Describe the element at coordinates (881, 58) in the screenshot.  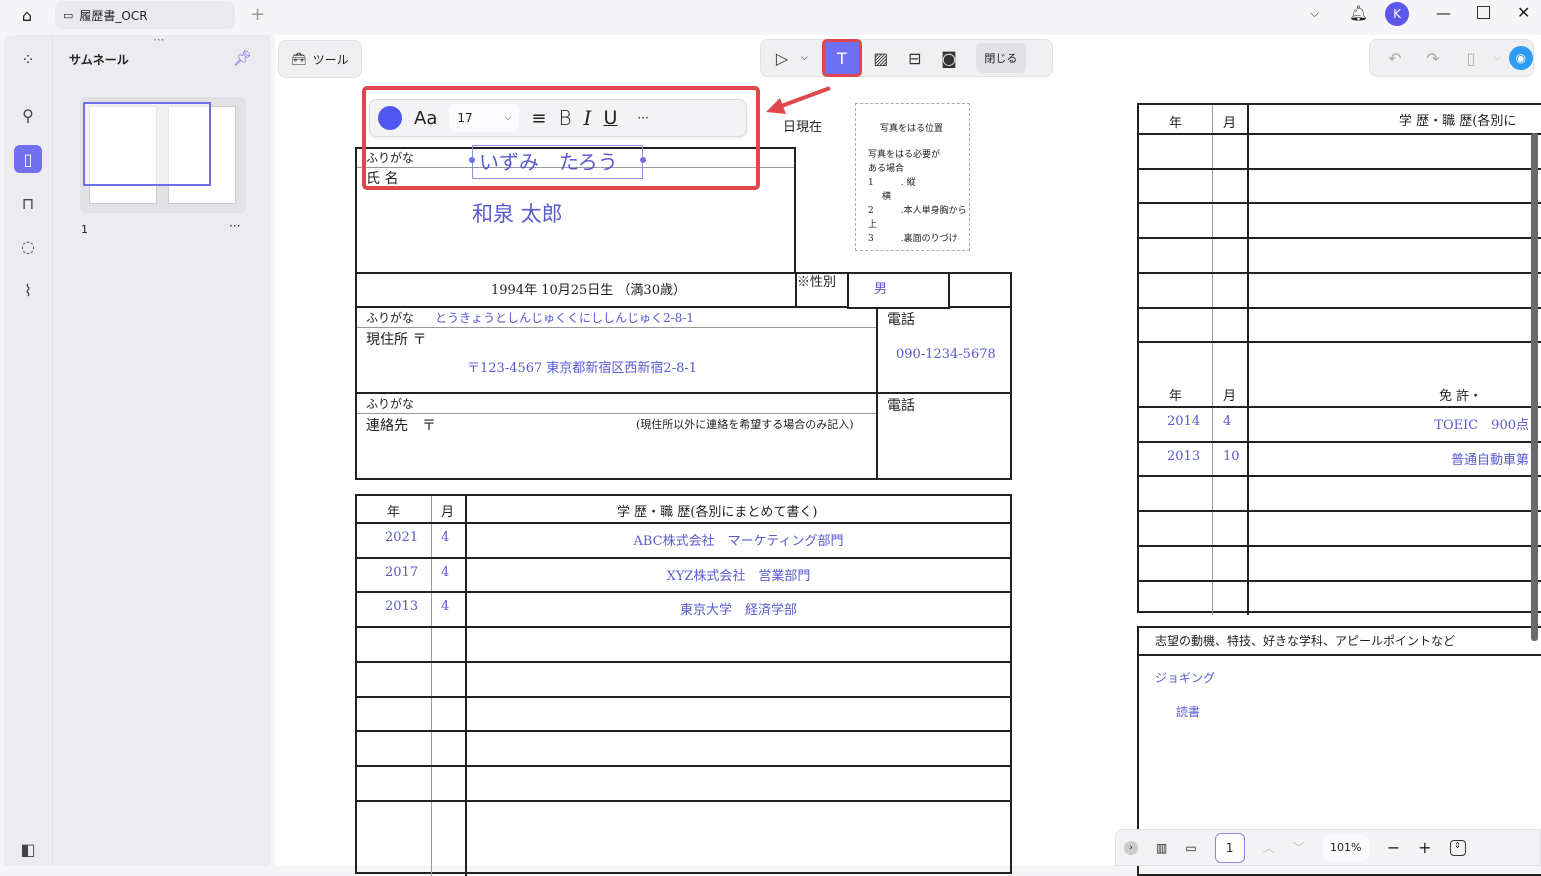
I see `add-image-icon: ▨` at that location.